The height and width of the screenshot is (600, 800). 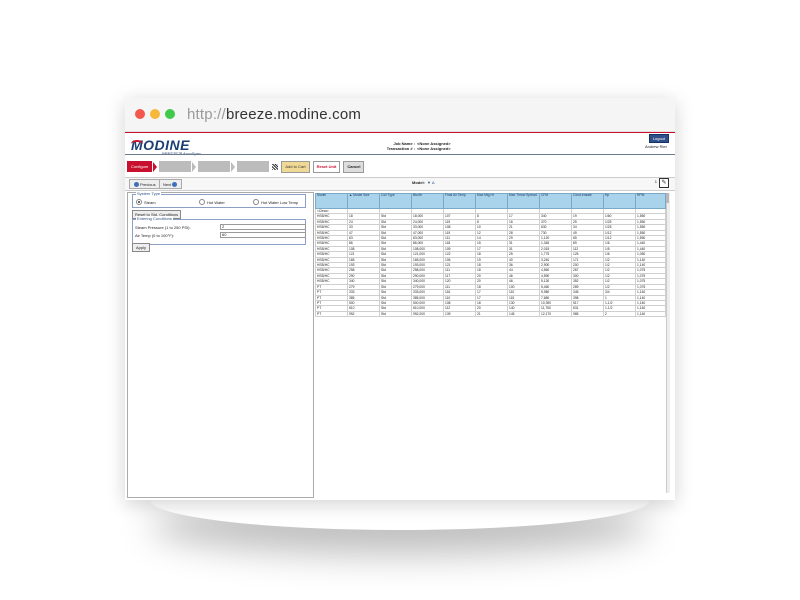 What do you see at coordinates (555, 201) in the screenshot?
I see `column-header: CFM` at bounding box center [555, 201].